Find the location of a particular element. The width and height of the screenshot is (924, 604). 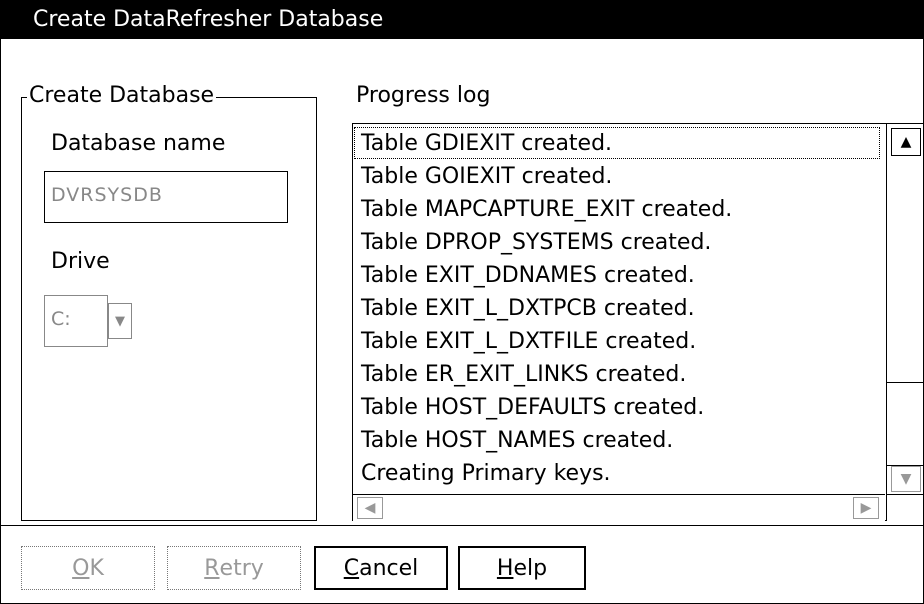

groupbox-legend: Create Database is located at coordinates (122, 95).